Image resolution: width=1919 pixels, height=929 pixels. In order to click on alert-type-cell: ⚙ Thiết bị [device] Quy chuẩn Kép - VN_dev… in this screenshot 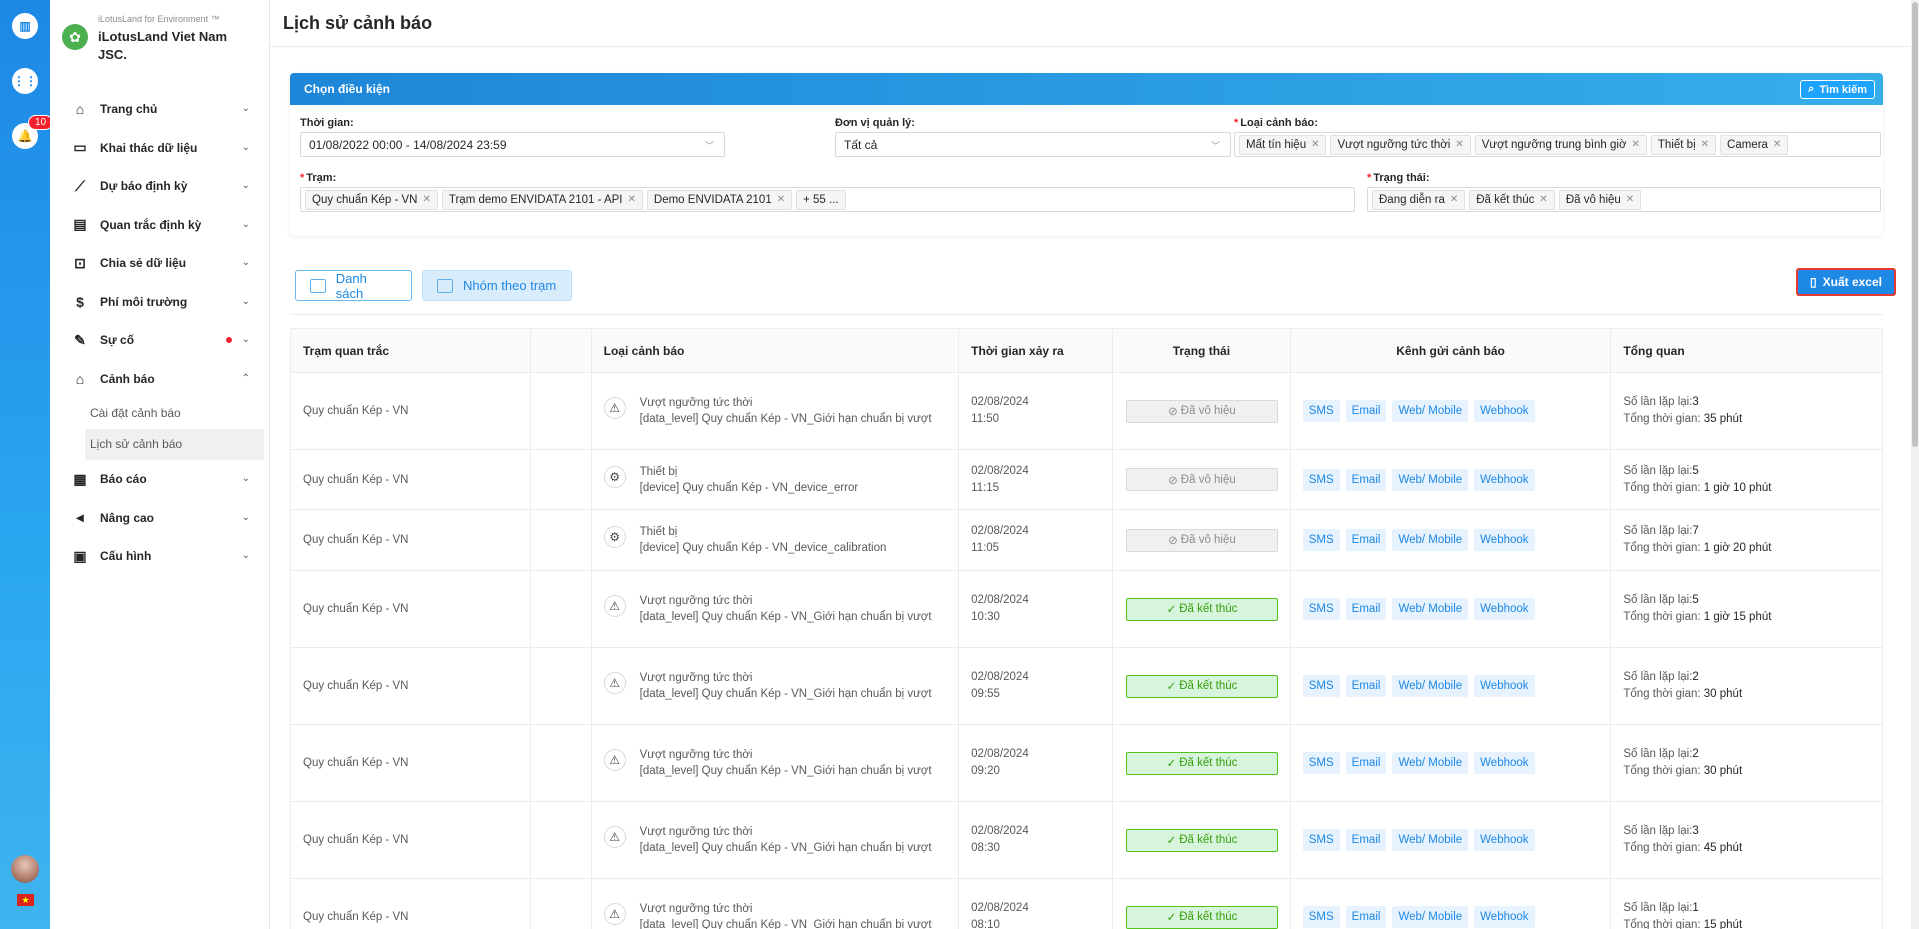, I will do `click(776, 540)`.